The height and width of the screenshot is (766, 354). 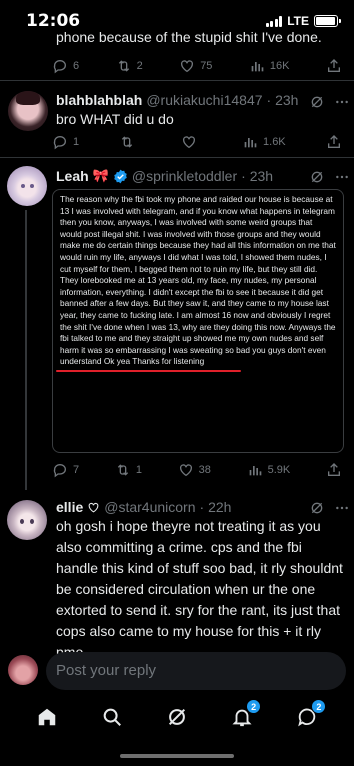 I want to click on repost-count: 2, so click(x=139, y=66).